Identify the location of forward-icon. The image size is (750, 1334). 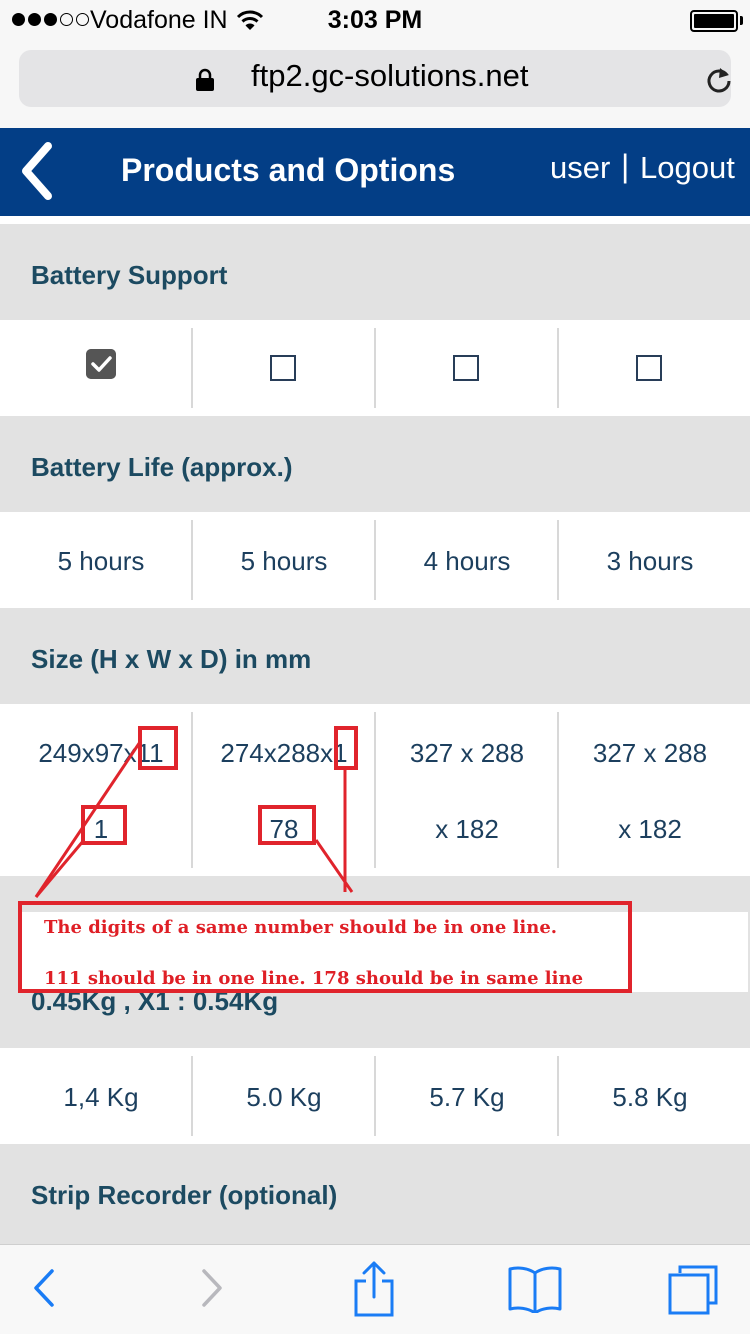
(211, 1288).